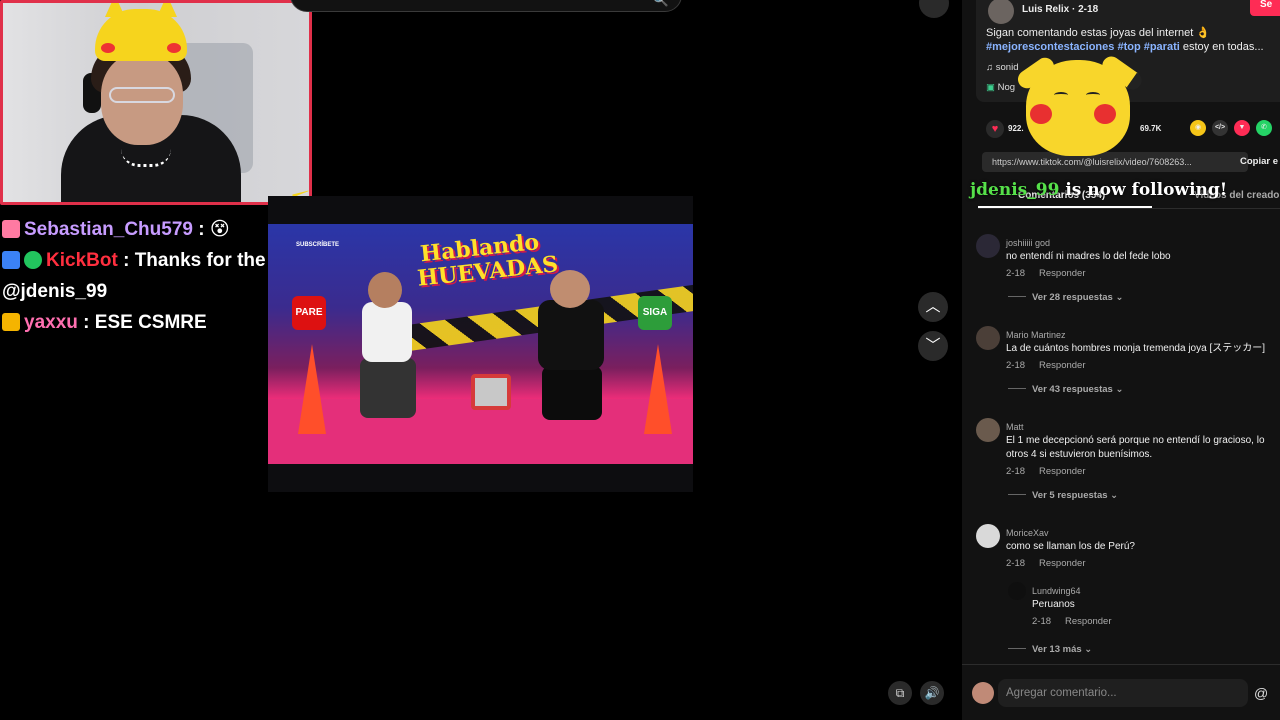  I want to click on view-replies-button: Ver 28 respuestas ⌄, so click(1065, 297).